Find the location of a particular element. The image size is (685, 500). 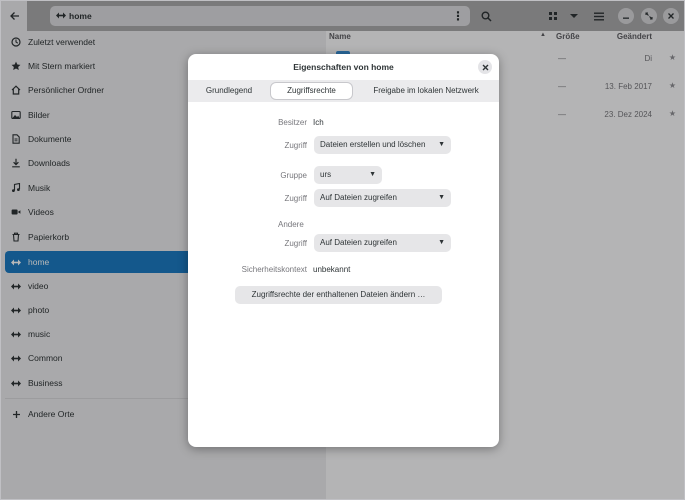

group-access-value: Auf Dateien zugreifen is located at coordinates (358, 197).